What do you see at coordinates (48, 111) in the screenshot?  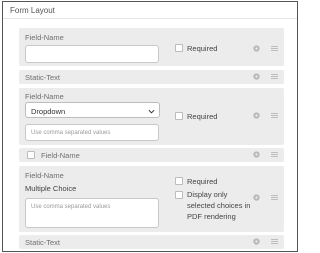 I see `dropdown-value: Dropdown` at bounding box center [48, 111].